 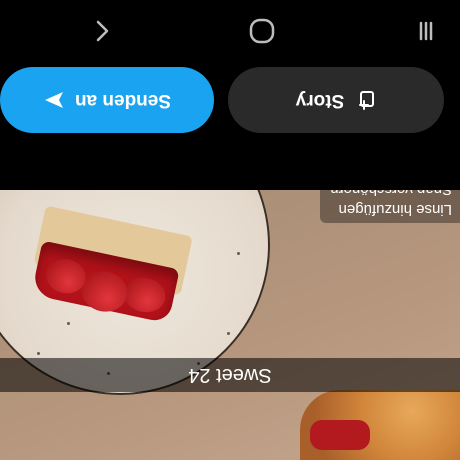 I want to click on story-button: Story, so click(x=336, y=100).